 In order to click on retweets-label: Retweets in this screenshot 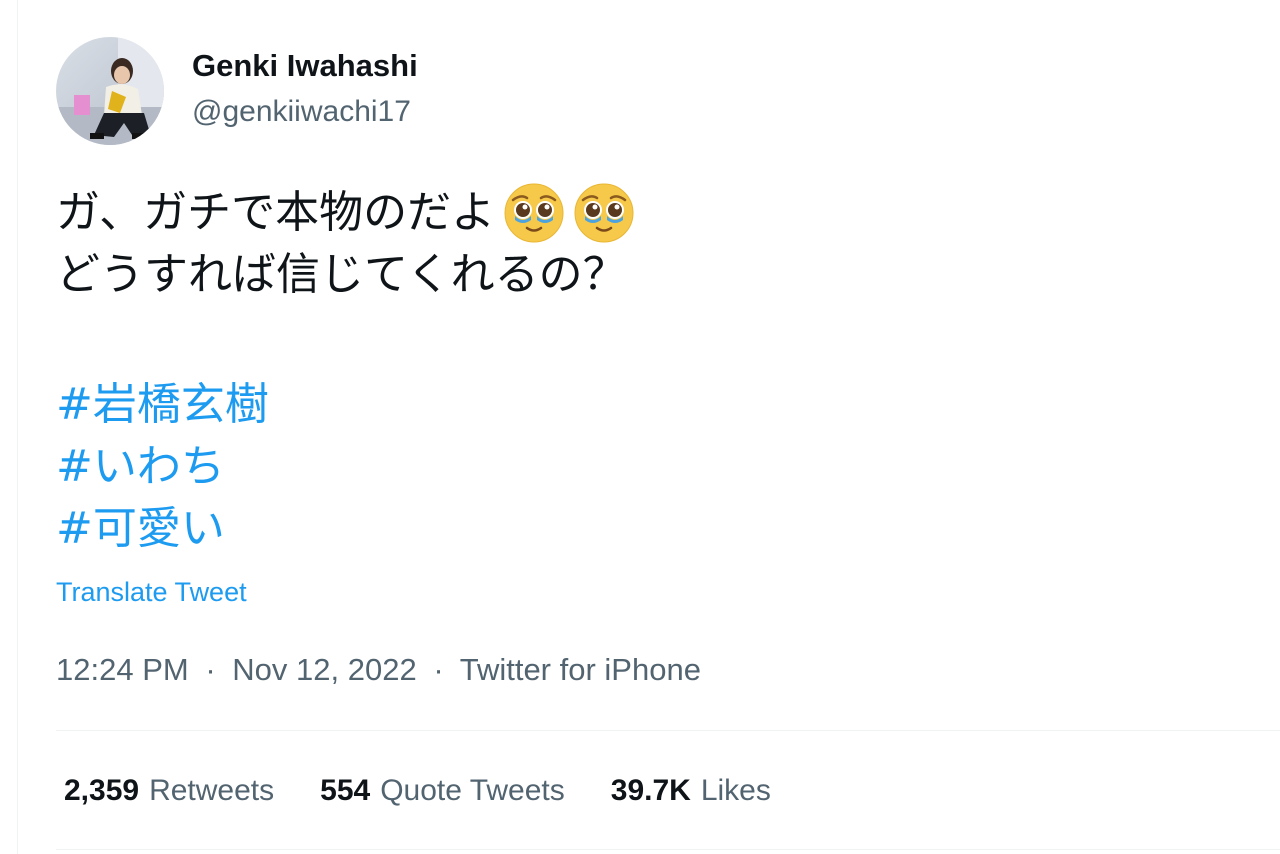, I will do `click(212, 790)`.